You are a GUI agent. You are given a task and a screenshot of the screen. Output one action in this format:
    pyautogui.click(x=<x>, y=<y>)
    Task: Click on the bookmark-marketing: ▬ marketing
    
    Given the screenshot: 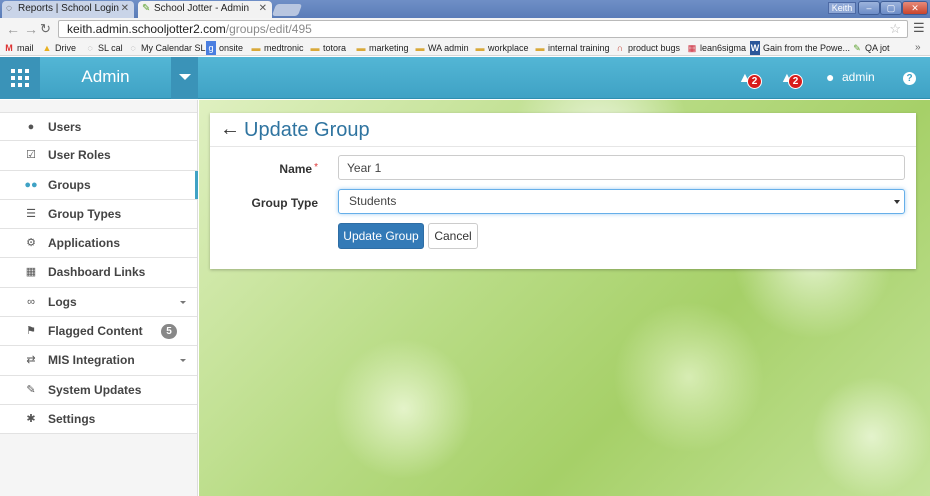 What is the action you would take?
    pyautogui.click(x=382, y=48)
    